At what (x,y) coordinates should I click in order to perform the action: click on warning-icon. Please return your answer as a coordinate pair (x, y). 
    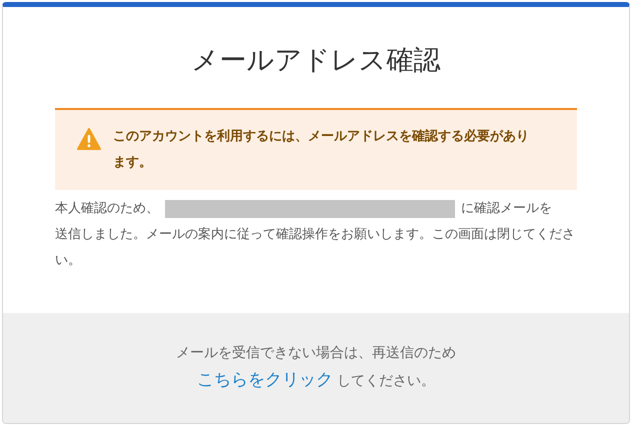
    Looking at the image, I should click on (89, 139).